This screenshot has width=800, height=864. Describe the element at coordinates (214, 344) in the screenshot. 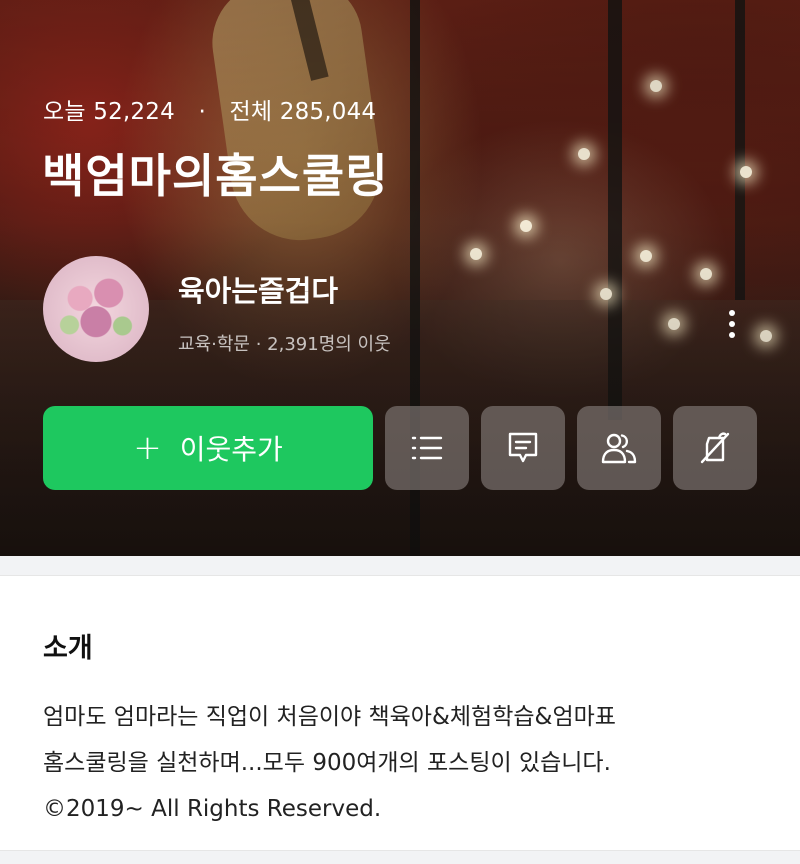

I see `profile-category: 교육·학문` at that location.